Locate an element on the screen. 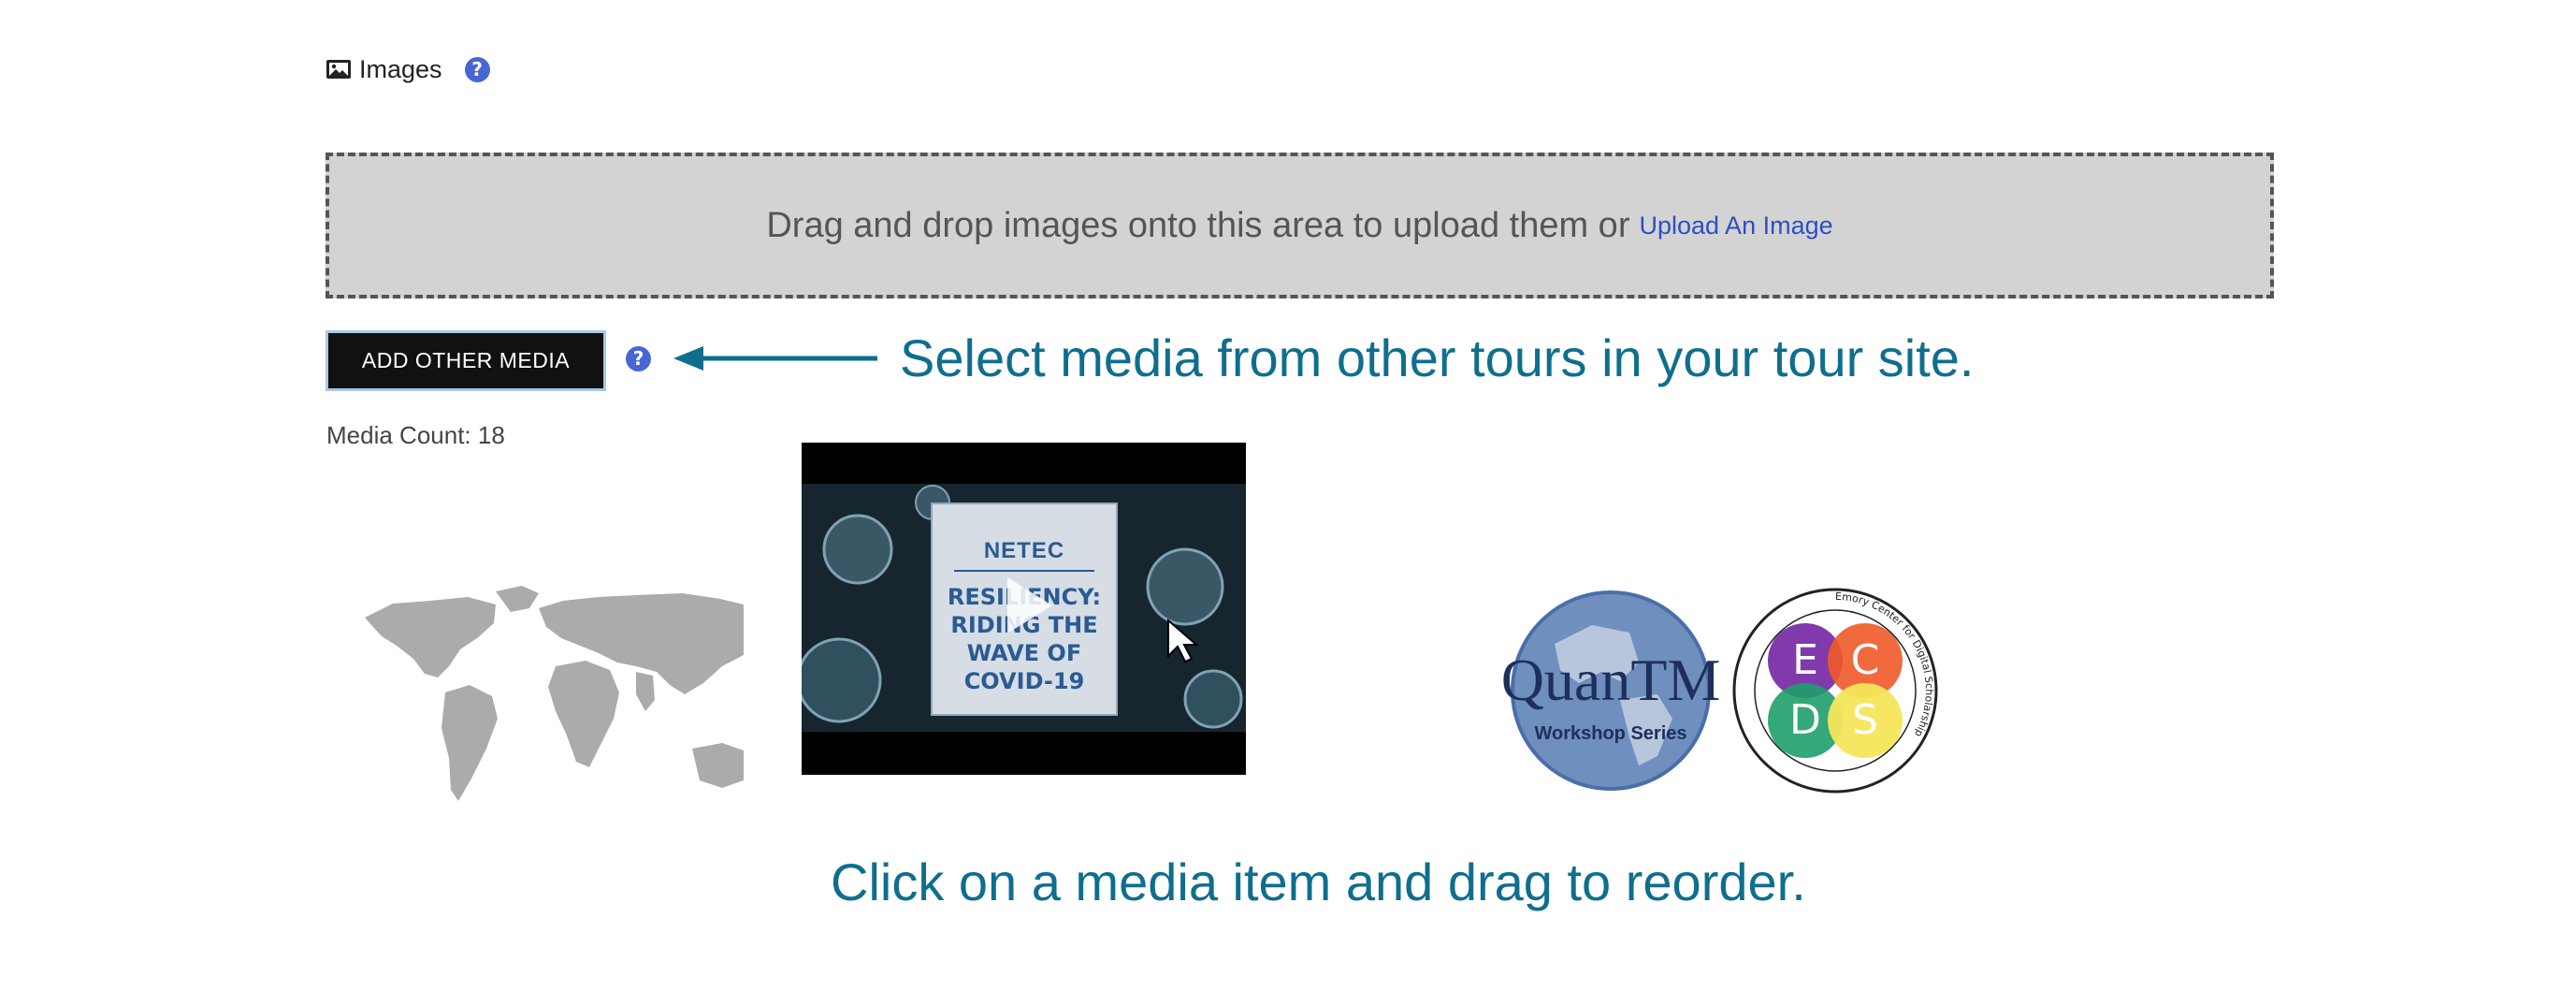  images-section-header: Images ? is located at coordinates (408, 69).